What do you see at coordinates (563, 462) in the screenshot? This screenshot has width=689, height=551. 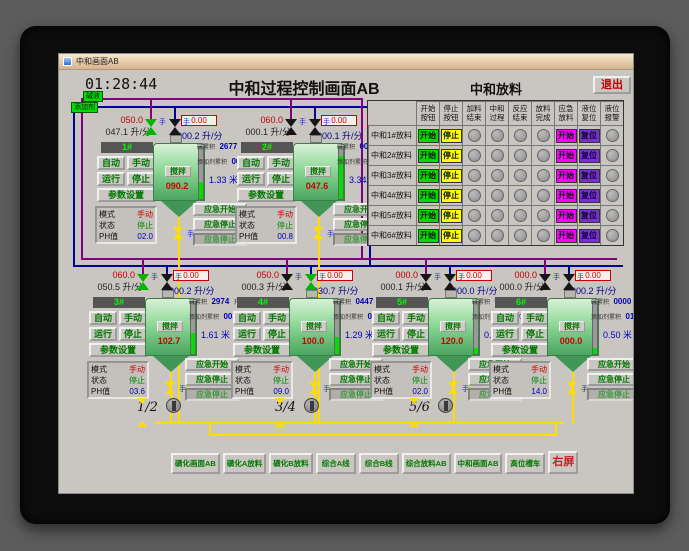 I see `nav-button: 右屏` at bounding box center [563, 462].